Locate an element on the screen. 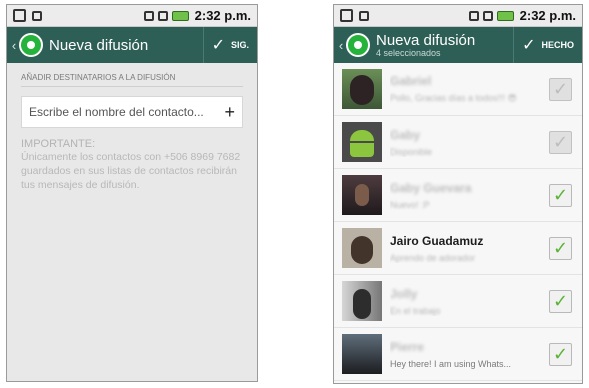 The image size is (589, 388). android-avatar-icon is located at coordinates (362, 142).